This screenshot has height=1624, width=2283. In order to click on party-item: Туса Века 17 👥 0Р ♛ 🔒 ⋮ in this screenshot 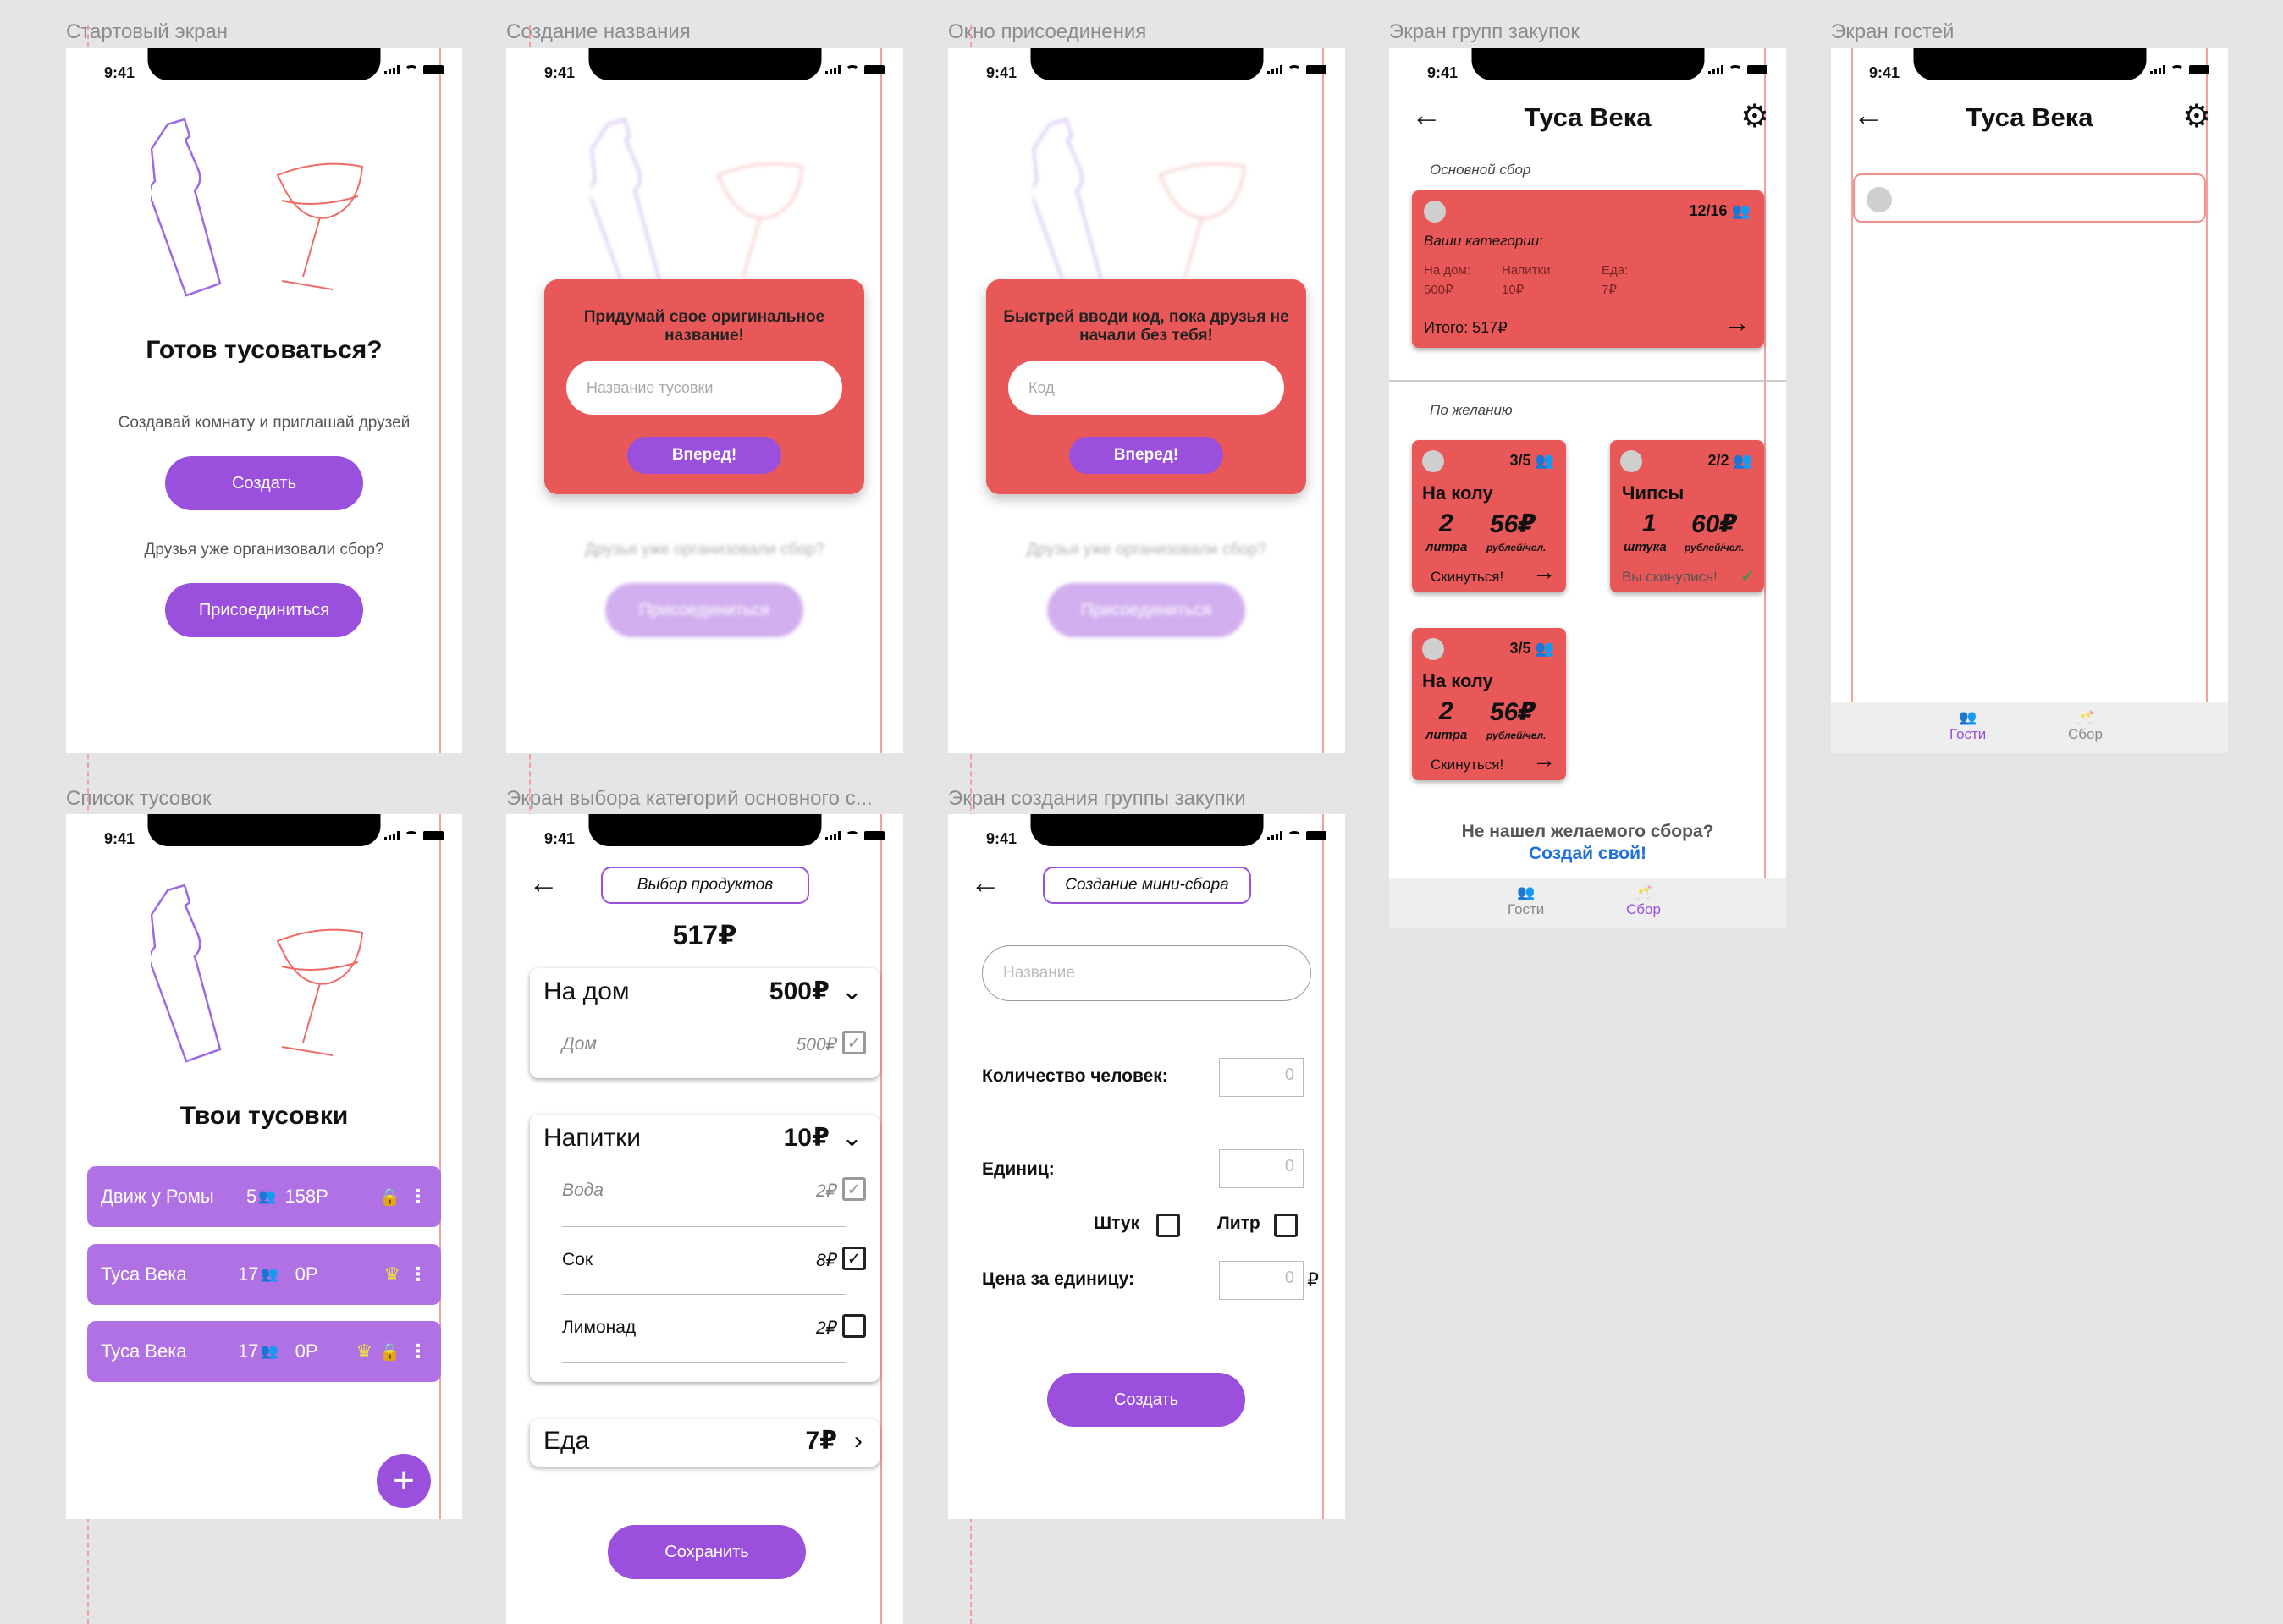, I will do `click(264, 1352)`.